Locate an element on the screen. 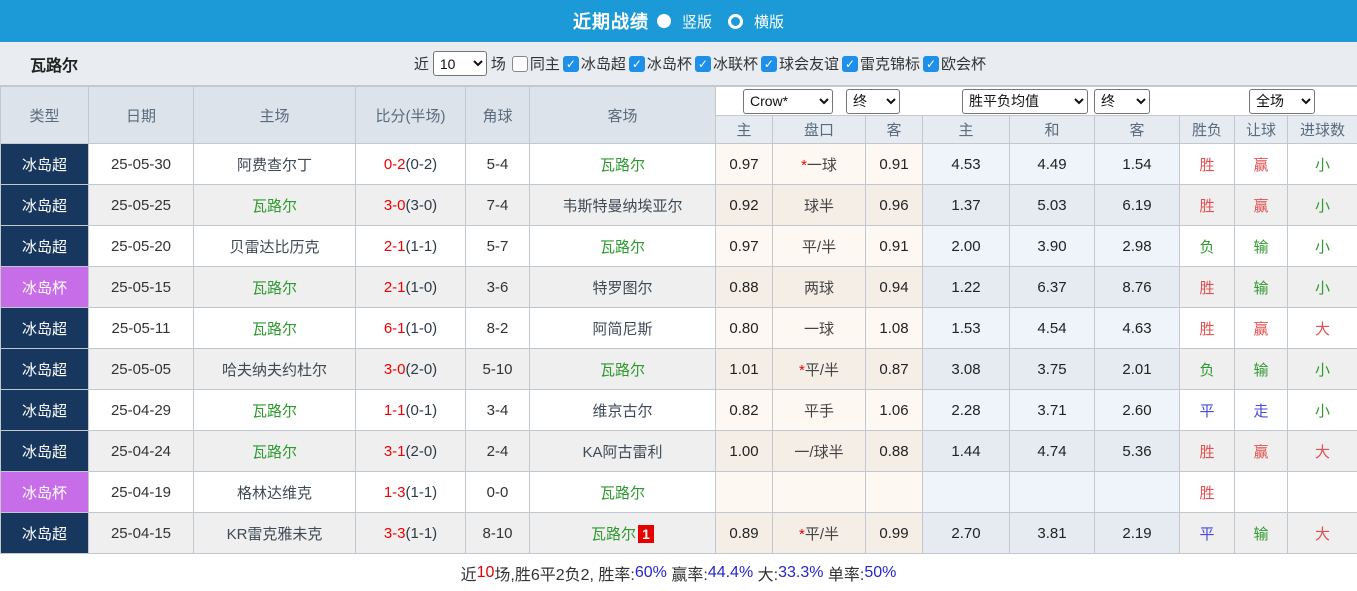  result-cell: 胜 is located at coordinates (1207, 492).